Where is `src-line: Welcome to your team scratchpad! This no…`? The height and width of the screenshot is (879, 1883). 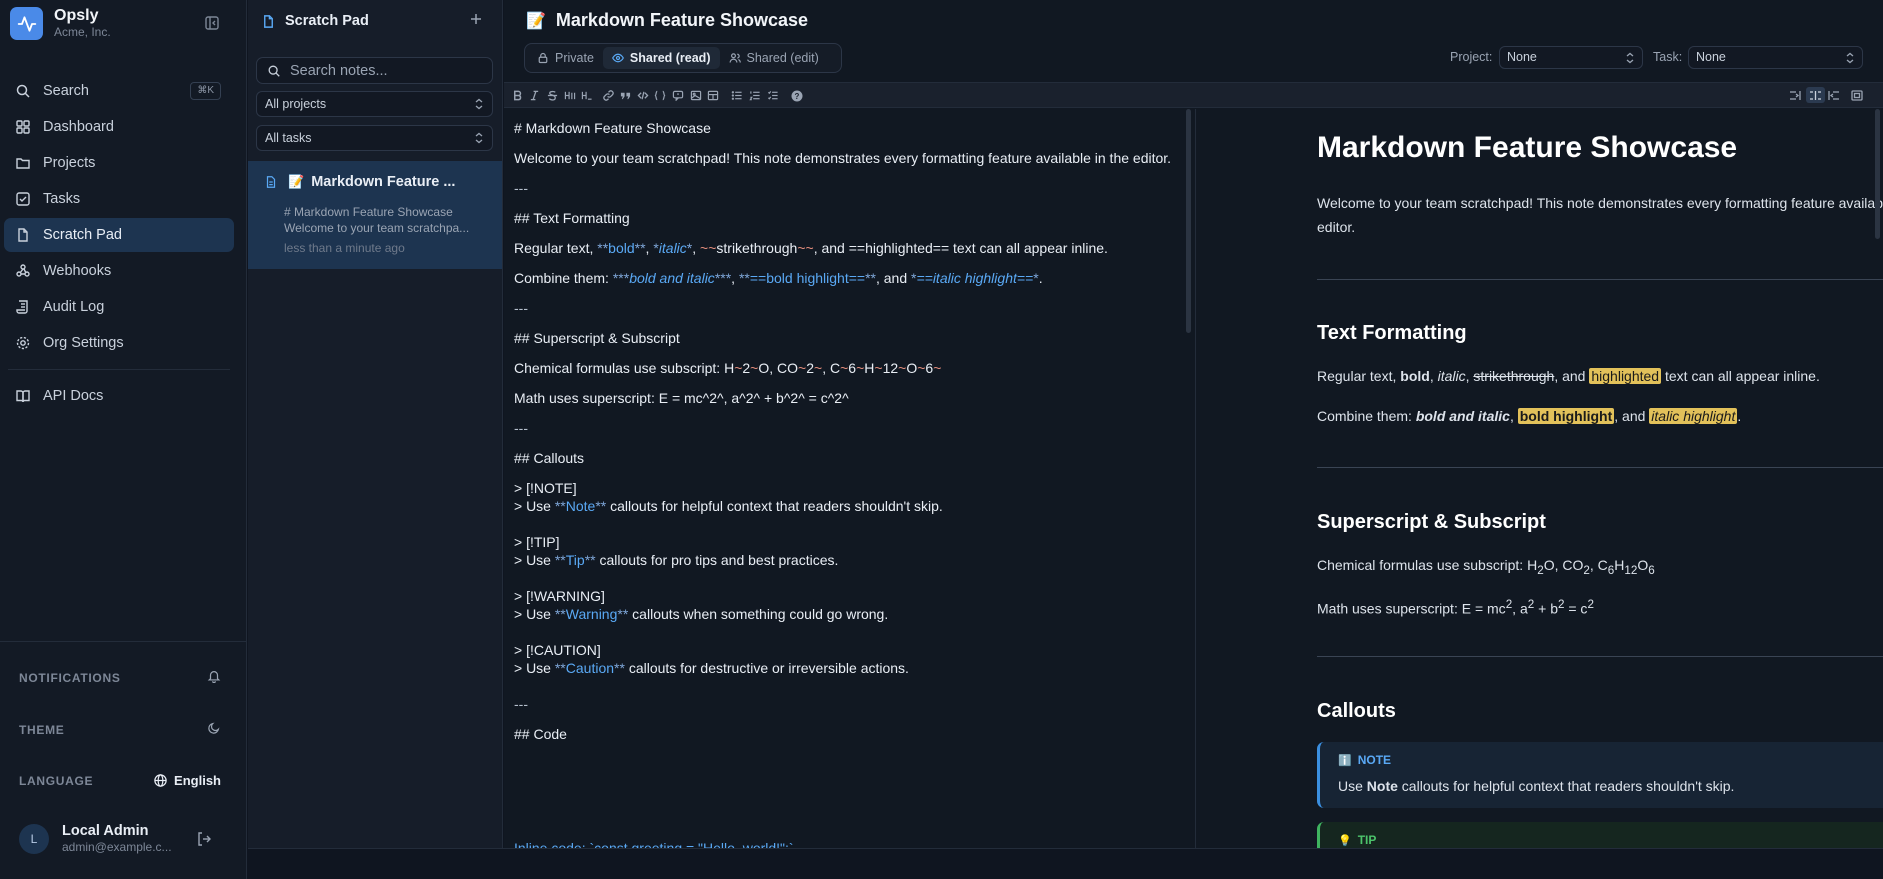
src-line: Welcome to your team scratchpad! This no… is located at coordinates (843, 158).